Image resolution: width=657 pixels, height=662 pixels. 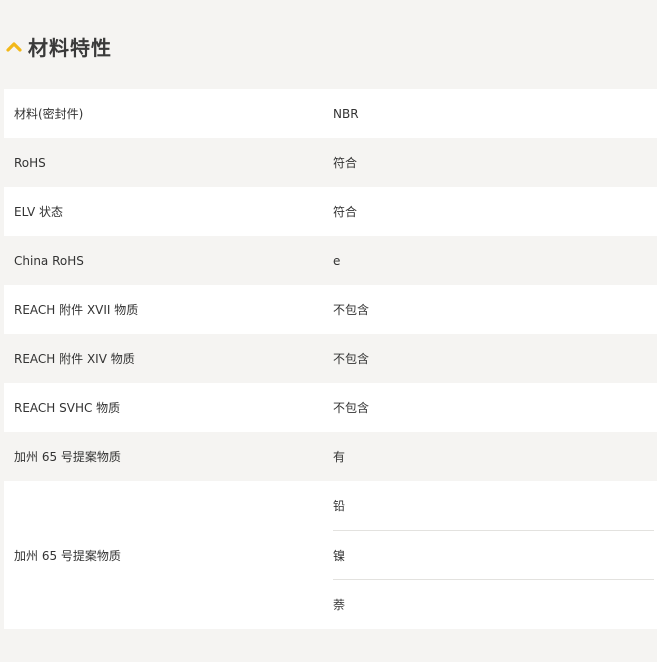 What do you see at coordinates (330, 162) in the screenshot?
I see `table-row: RoHS 符合` at bounding box center [330, 162].